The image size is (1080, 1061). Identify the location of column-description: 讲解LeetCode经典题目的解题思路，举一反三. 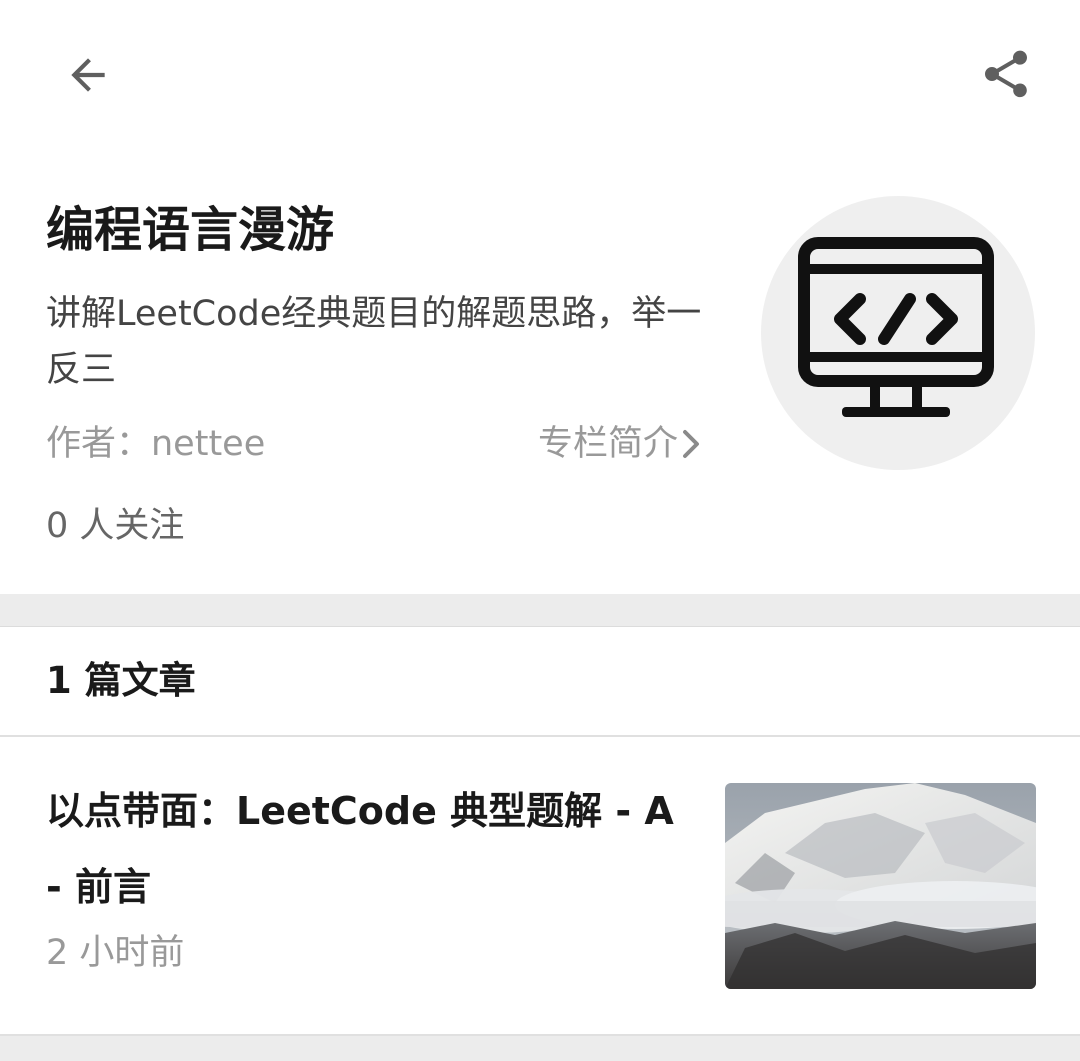
(374, 342).